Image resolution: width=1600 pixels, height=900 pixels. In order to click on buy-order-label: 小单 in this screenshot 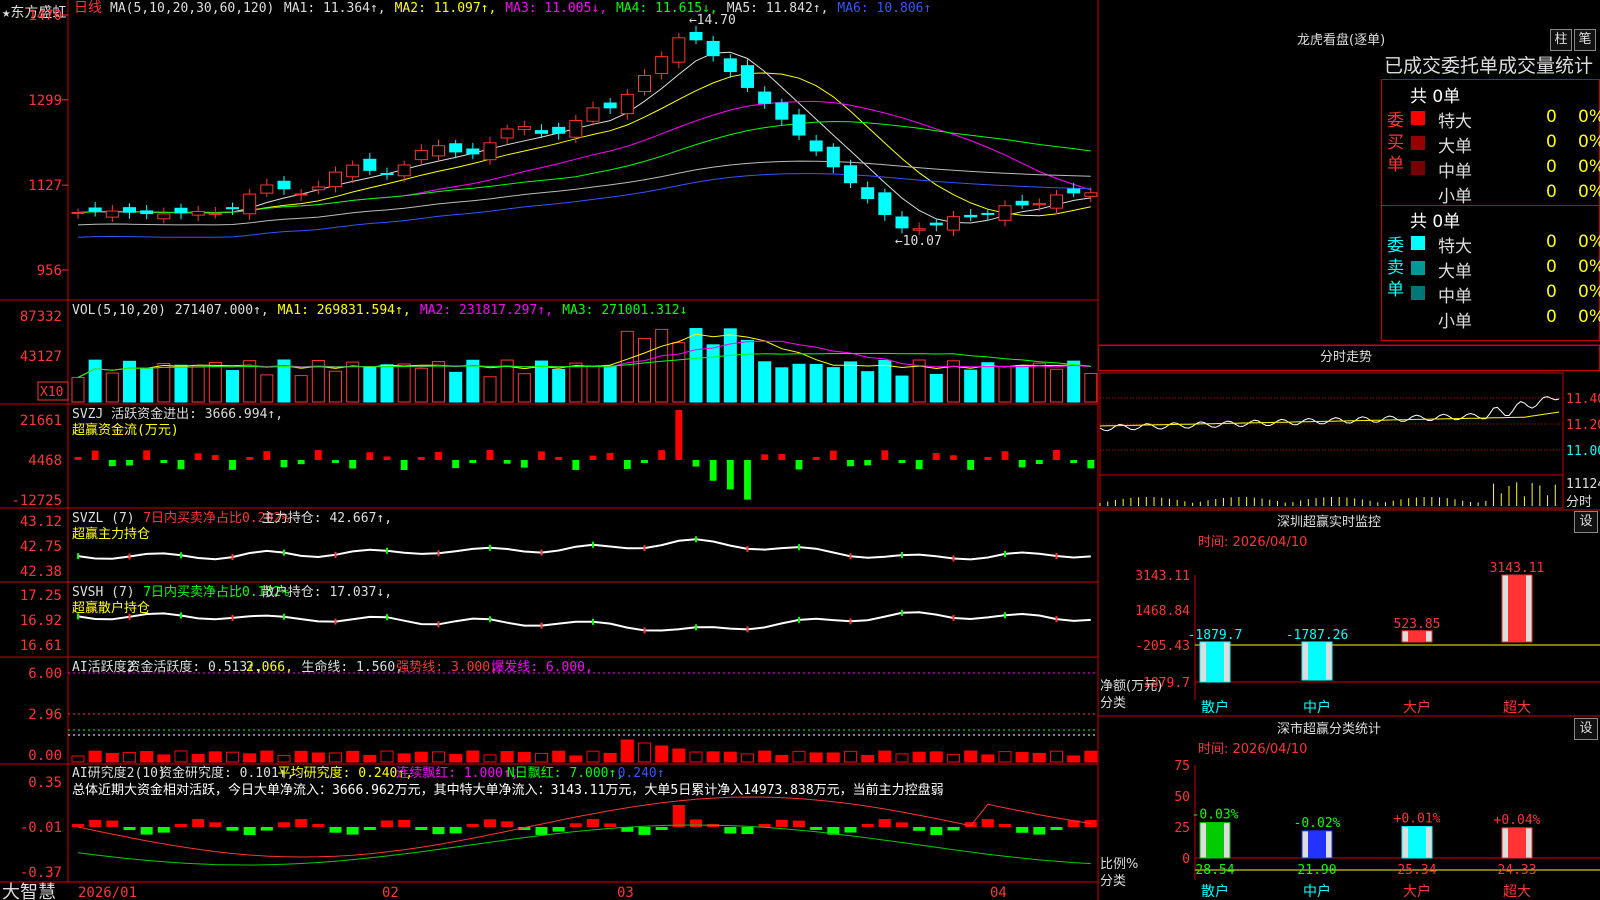, I will do `click(1455, 197)`.